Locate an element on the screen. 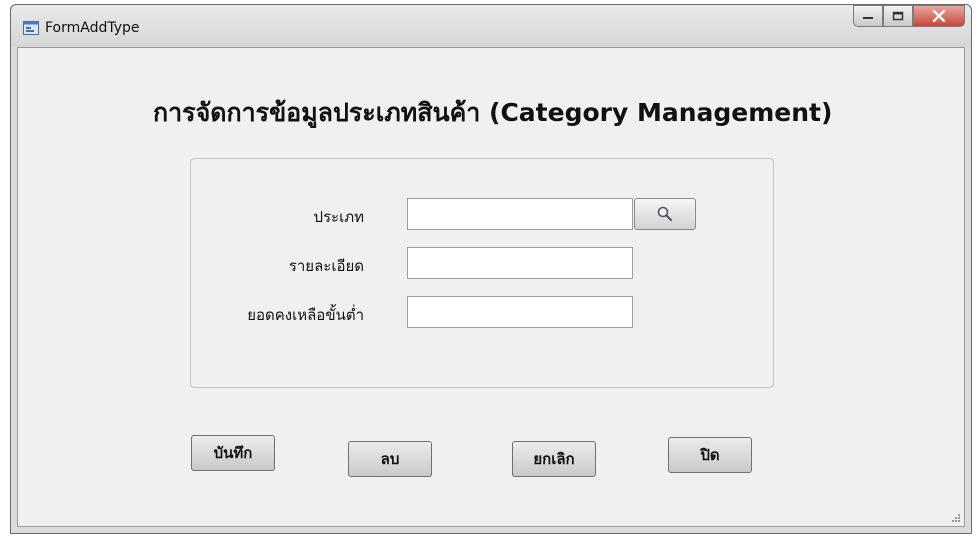  window-title: FormAddType is located at coordinates (92, 28).